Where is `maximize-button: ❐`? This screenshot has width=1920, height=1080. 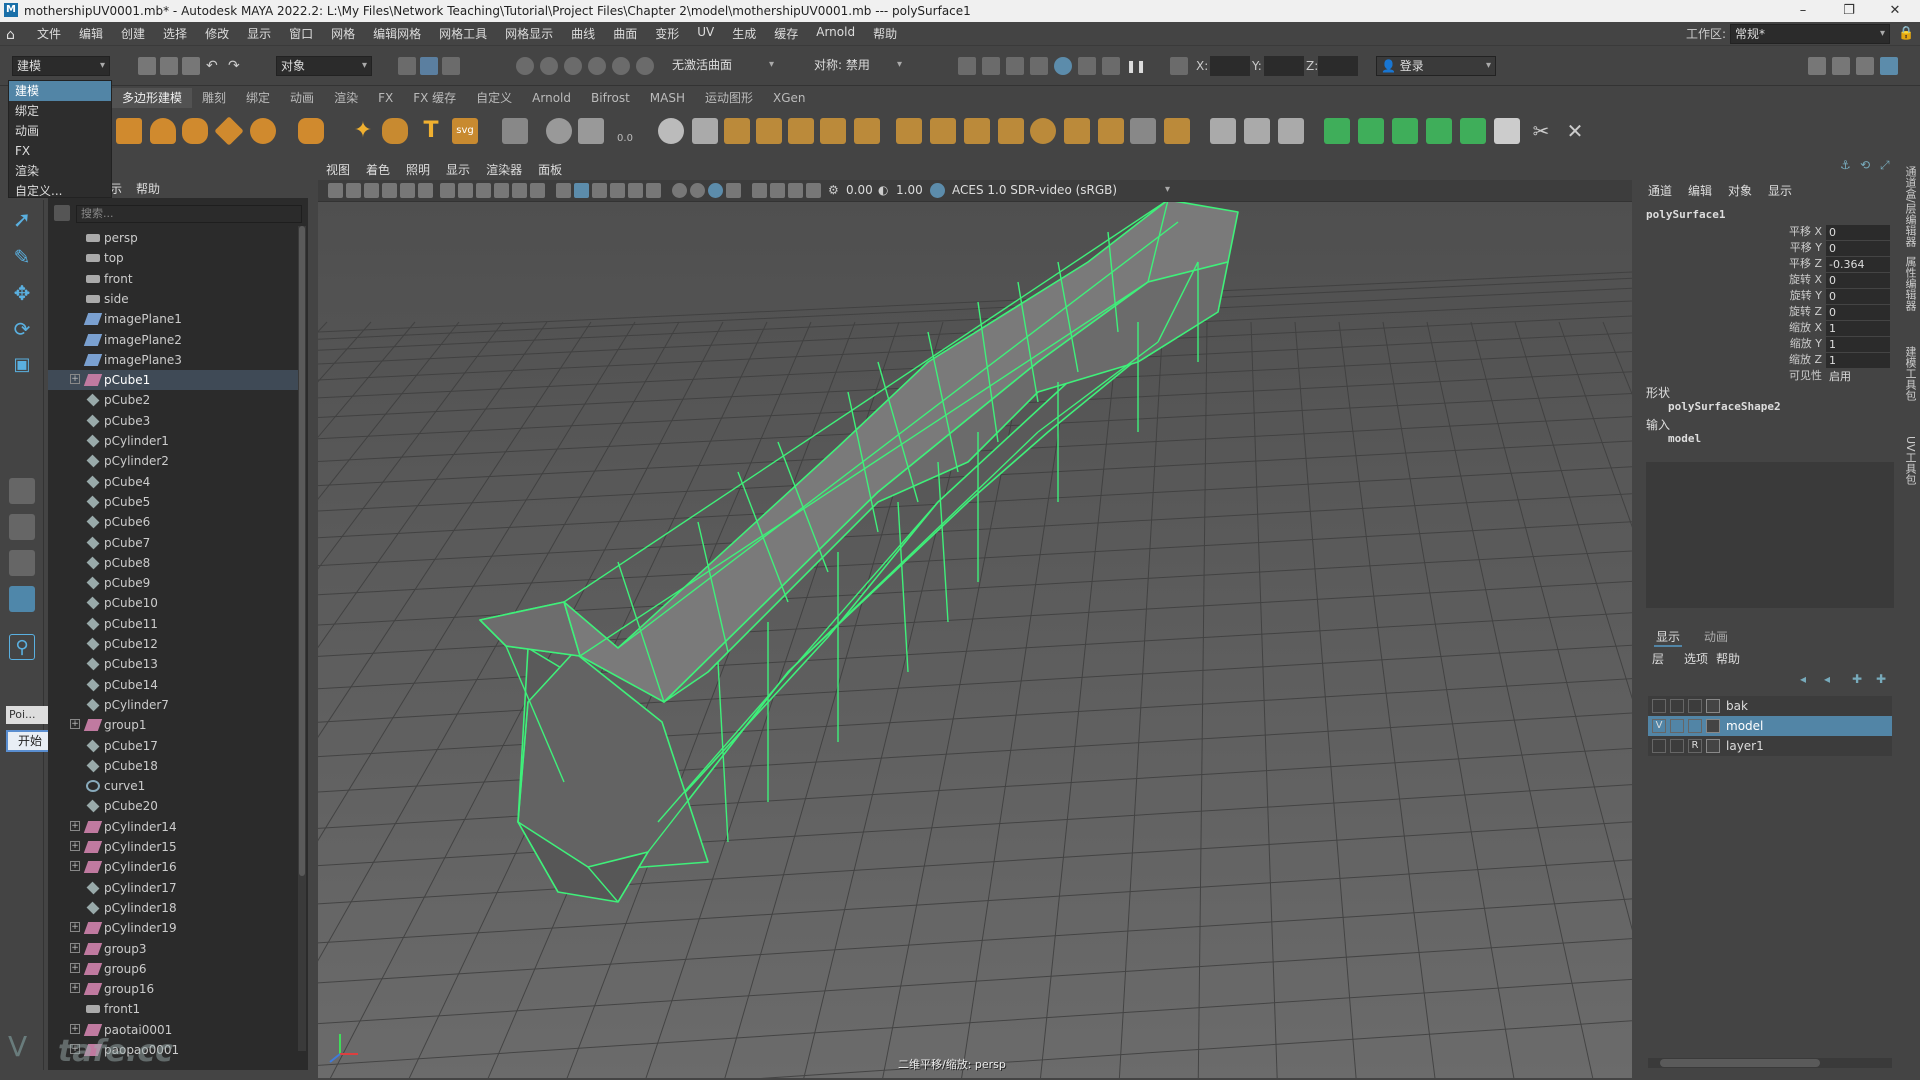 maximize-button: ❐ is located at coordinates (1849, 11).